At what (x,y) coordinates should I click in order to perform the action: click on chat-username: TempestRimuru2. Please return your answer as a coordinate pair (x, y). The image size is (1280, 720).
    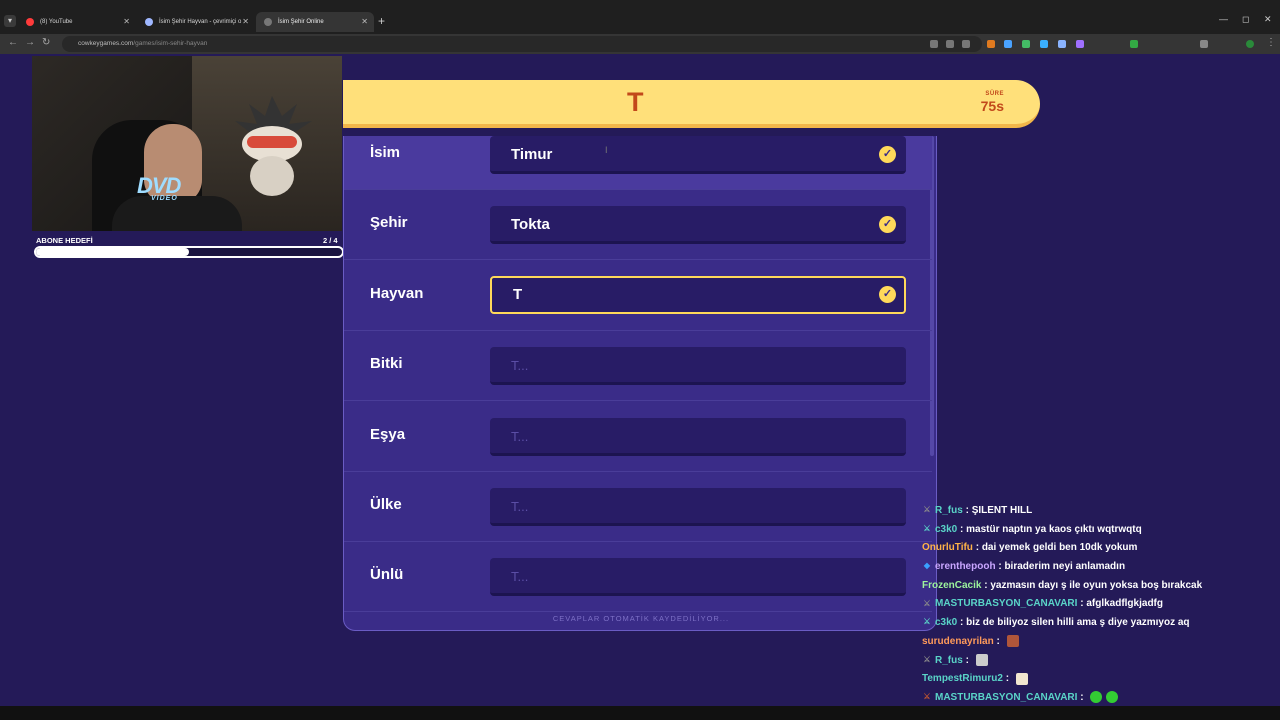
    Looking at the image, I should click on (962, 678).